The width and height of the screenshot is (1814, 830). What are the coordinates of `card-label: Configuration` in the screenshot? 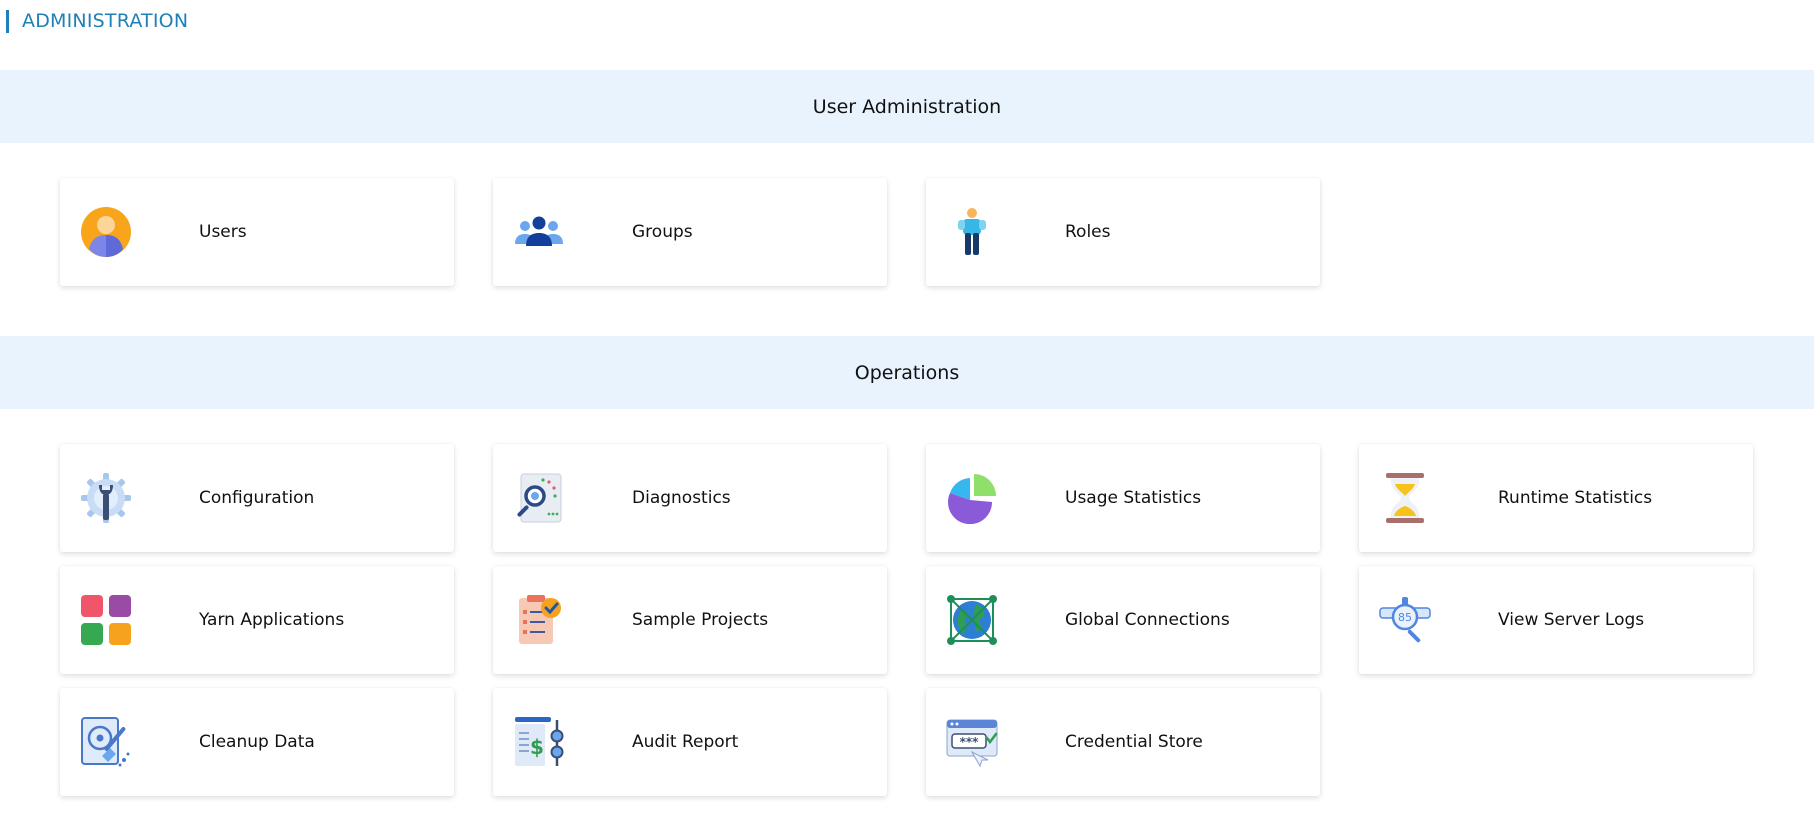 It's located at (257, 498).